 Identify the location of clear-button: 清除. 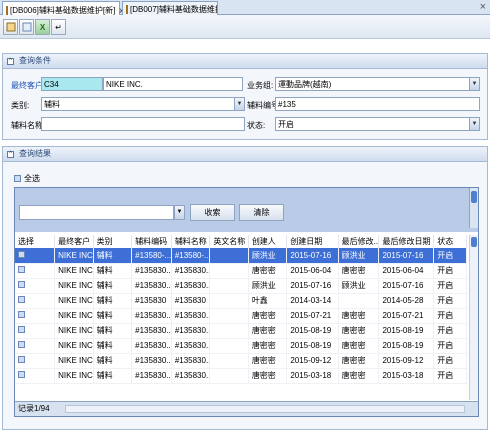
(261, 212).